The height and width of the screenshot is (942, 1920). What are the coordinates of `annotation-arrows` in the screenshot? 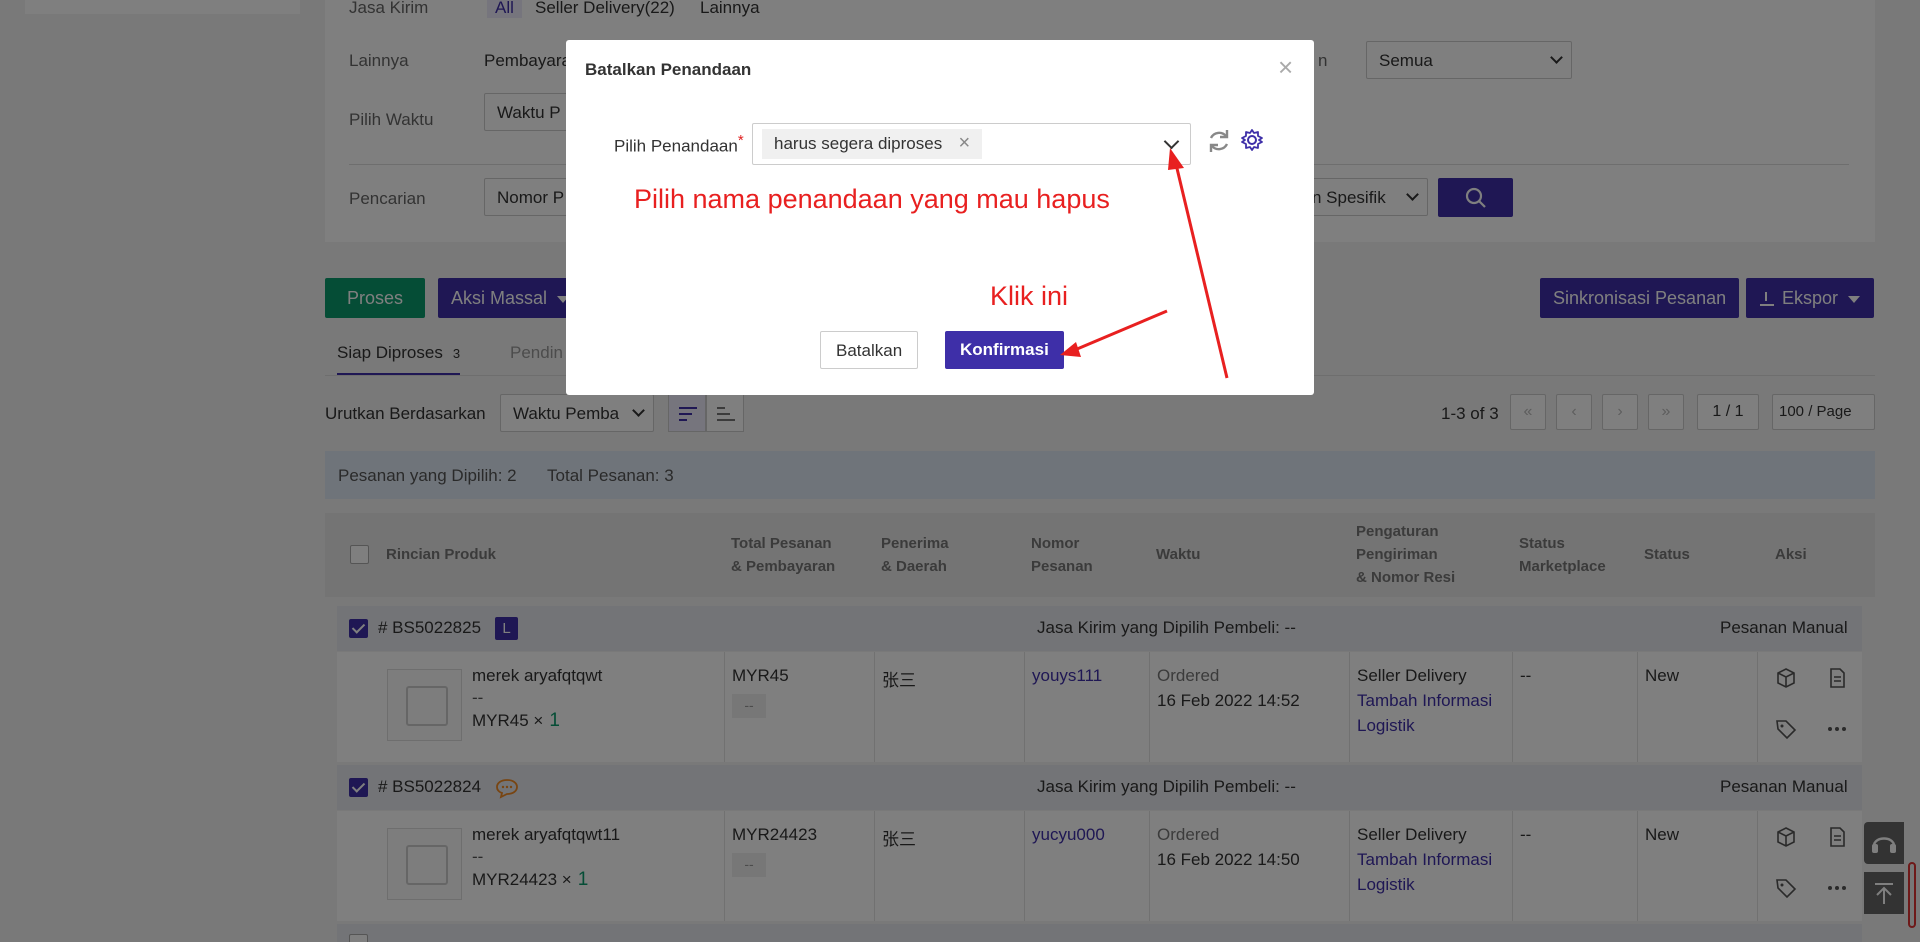 It's located at (1144, 263).